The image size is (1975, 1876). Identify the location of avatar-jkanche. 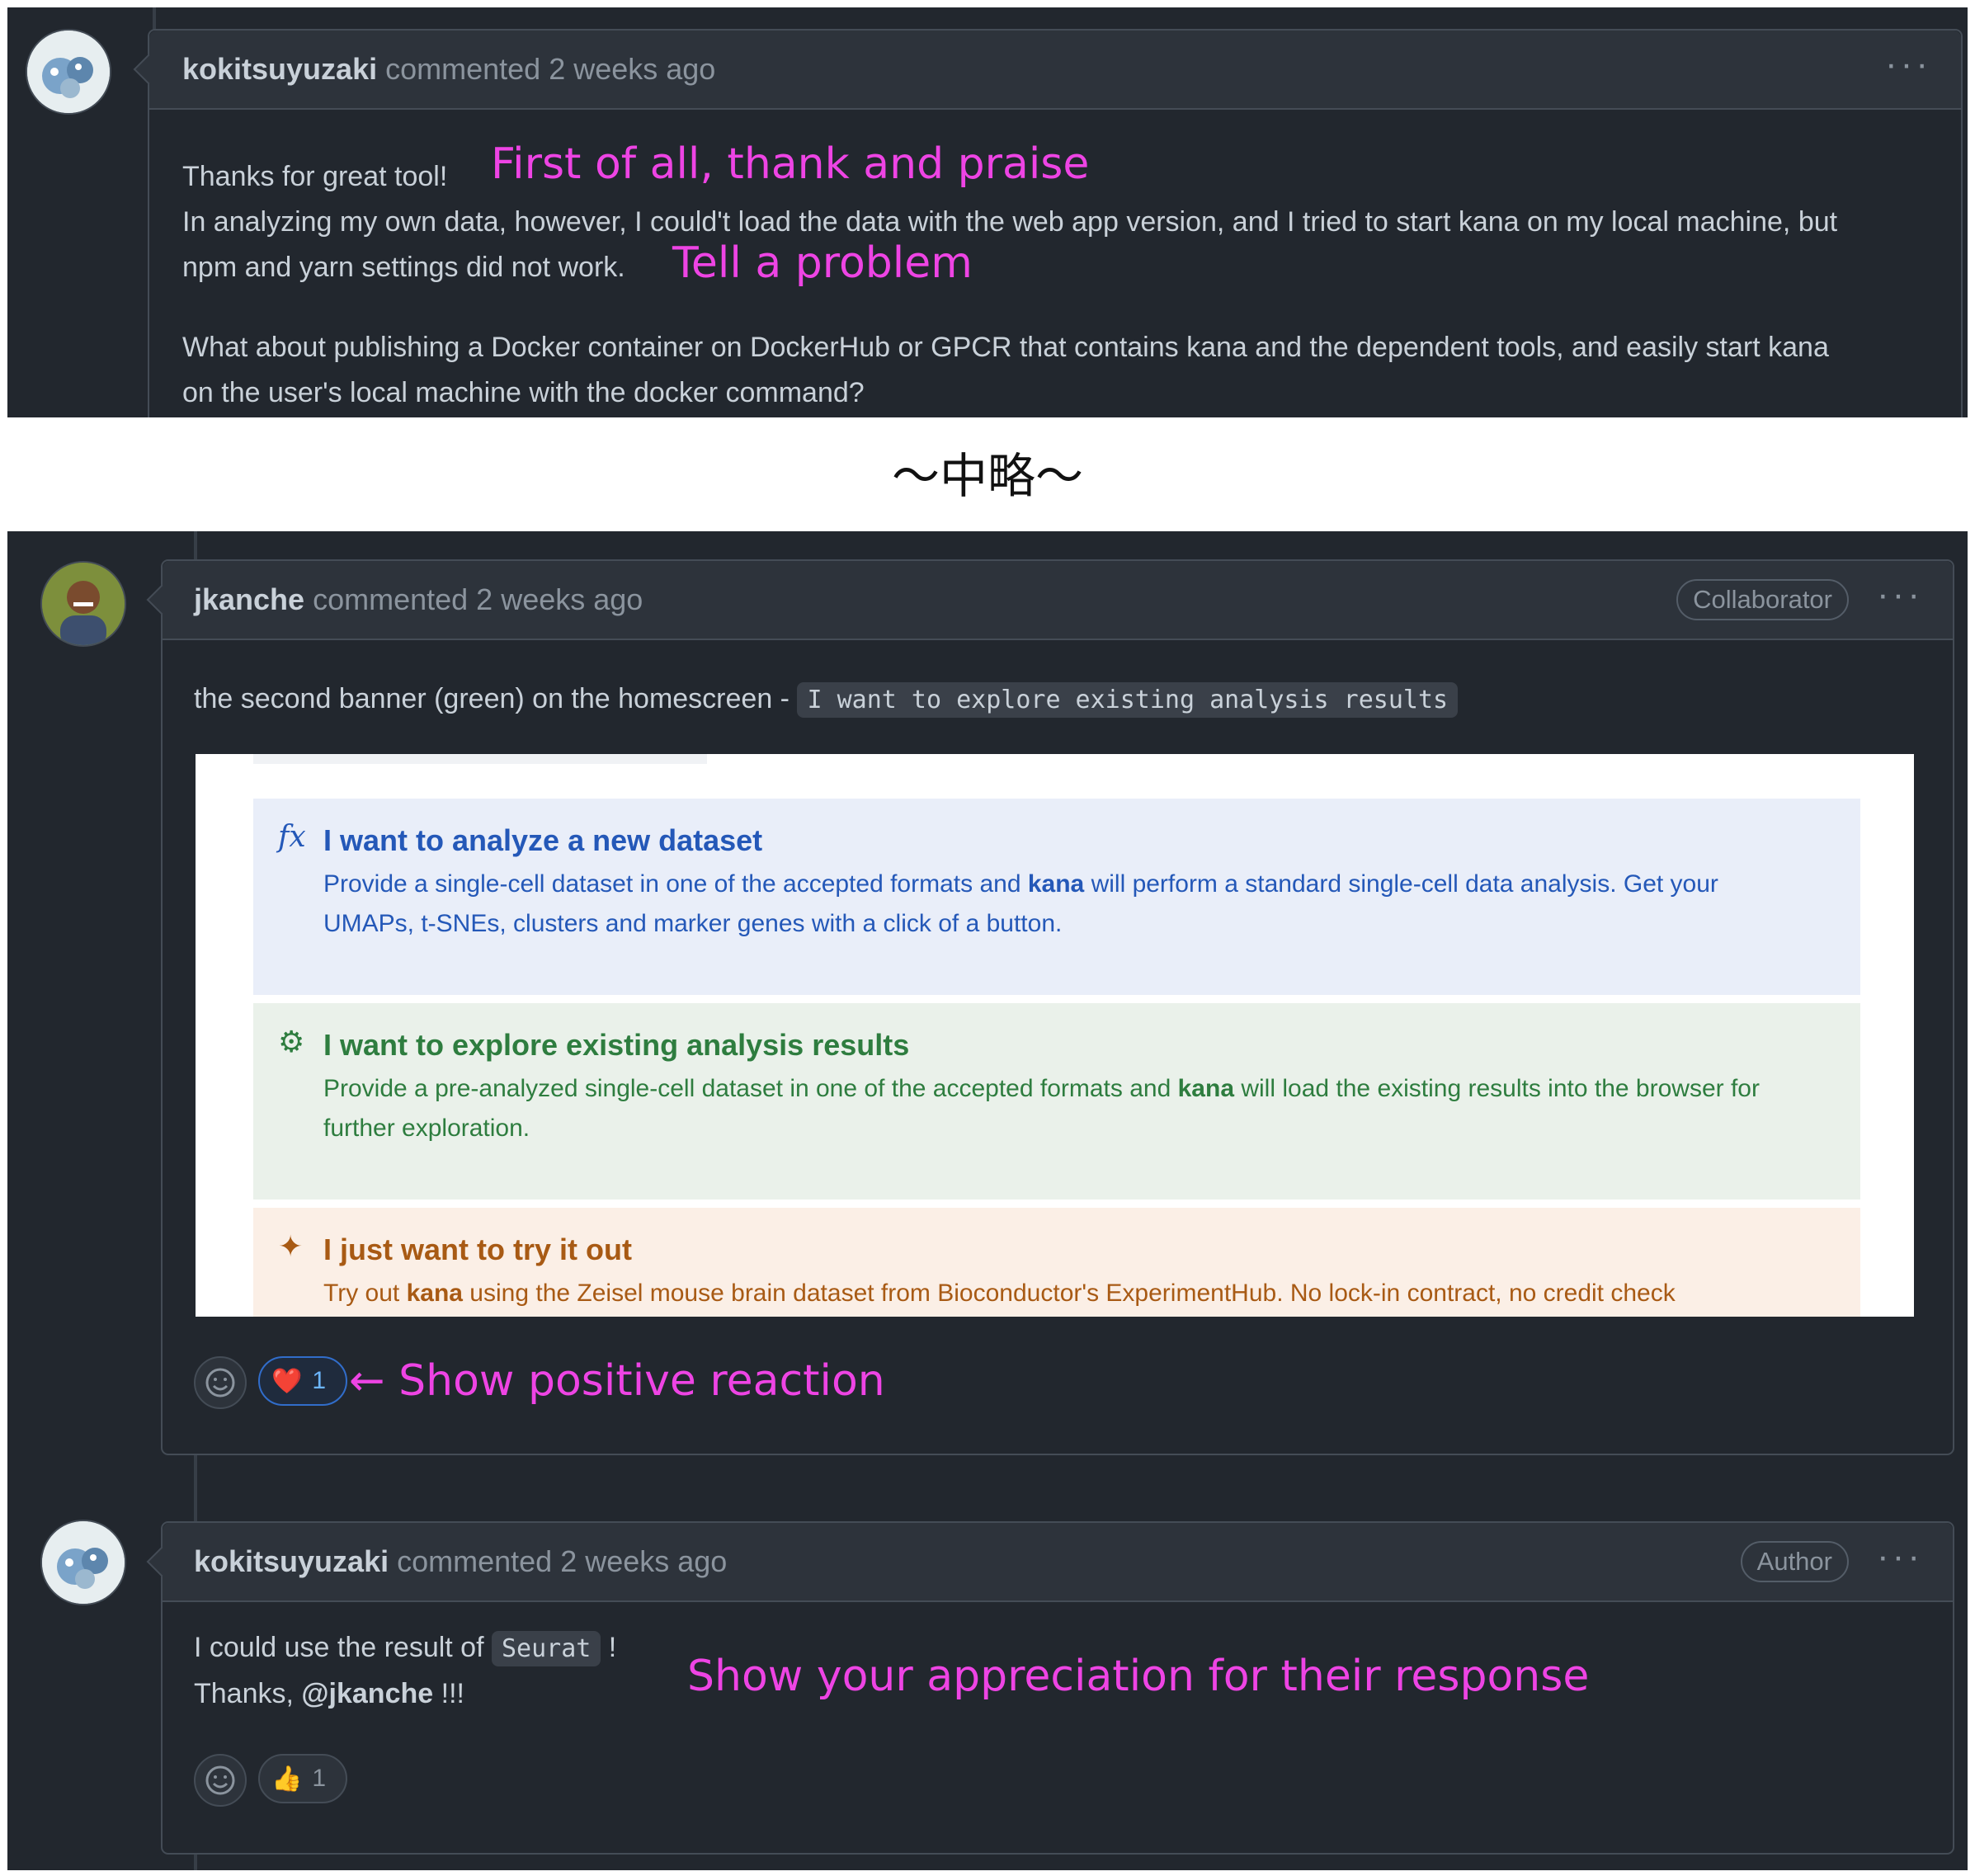
(83, 604).